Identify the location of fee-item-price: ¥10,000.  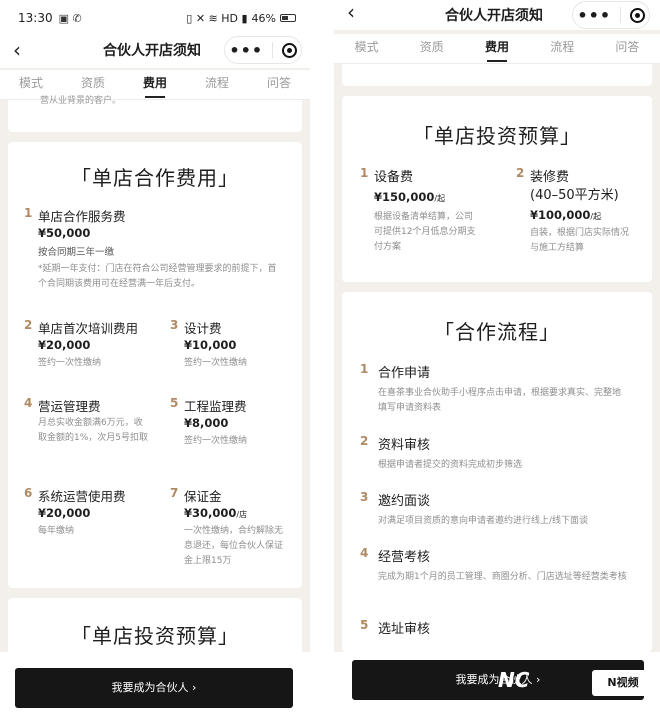
(210, 345).